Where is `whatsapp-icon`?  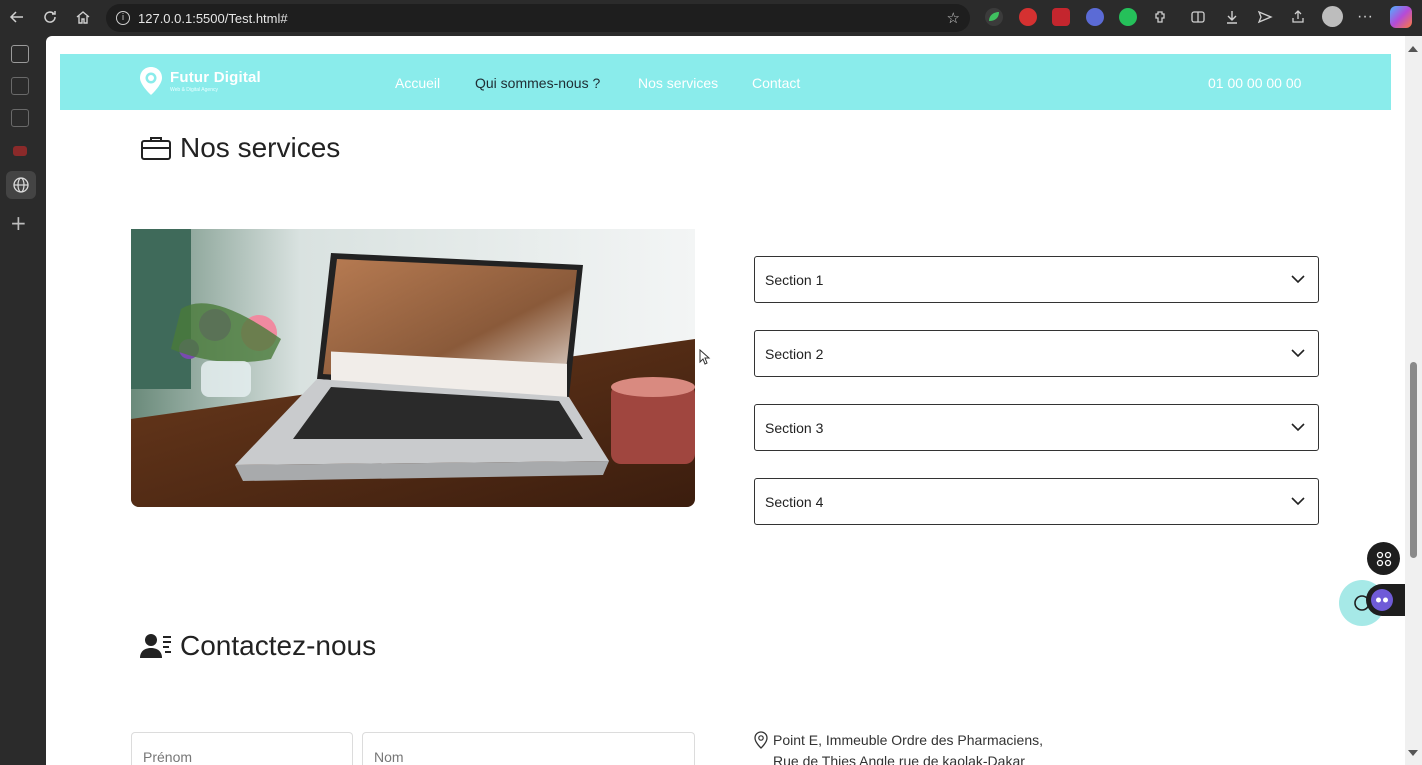
whatsapp-icon is located at coordinates (1128, 17).